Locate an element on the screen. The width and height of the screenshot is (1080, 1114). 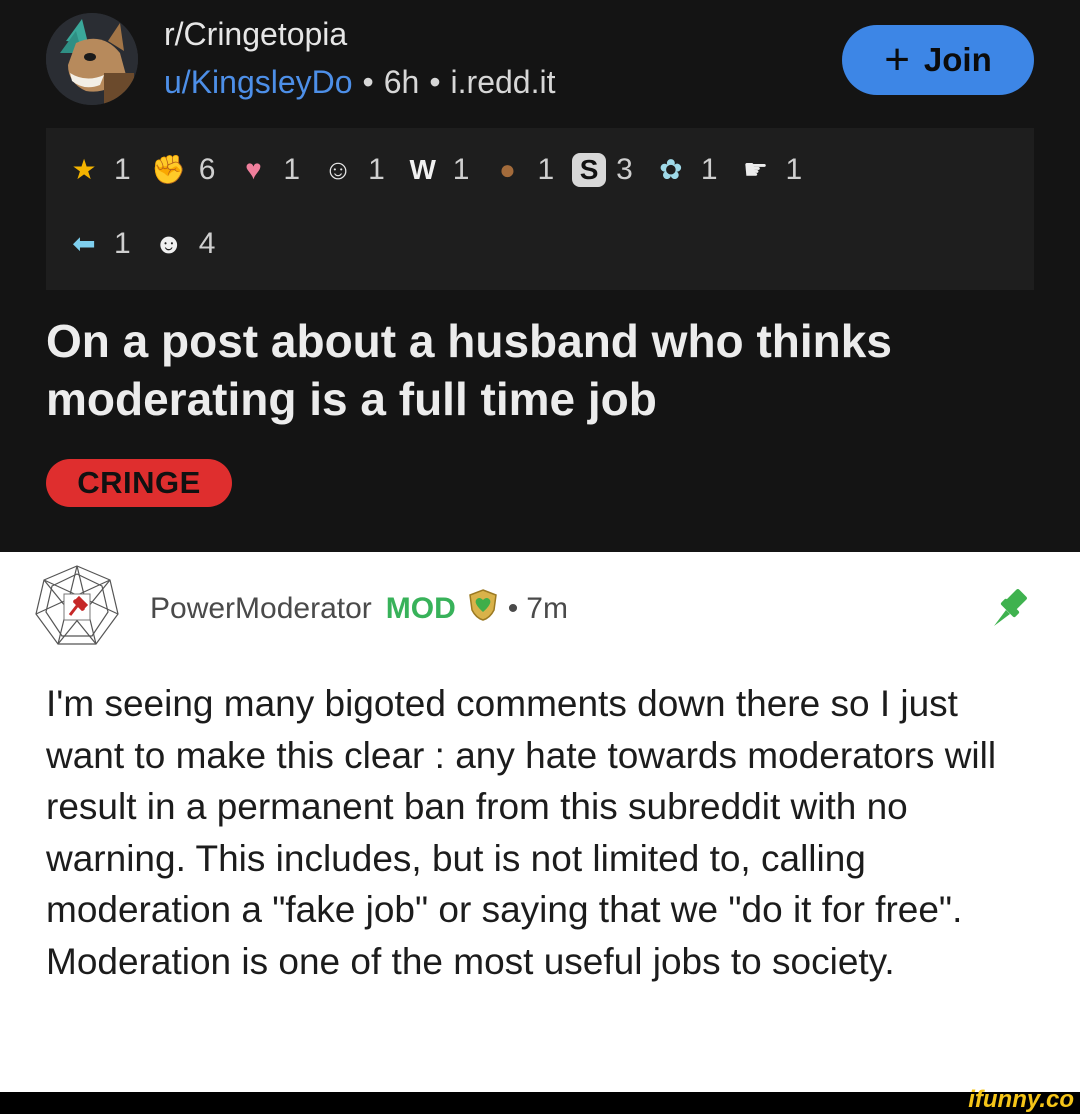
wholesome-heart-award-icon: ♥ is located at coordinates (253, 169).